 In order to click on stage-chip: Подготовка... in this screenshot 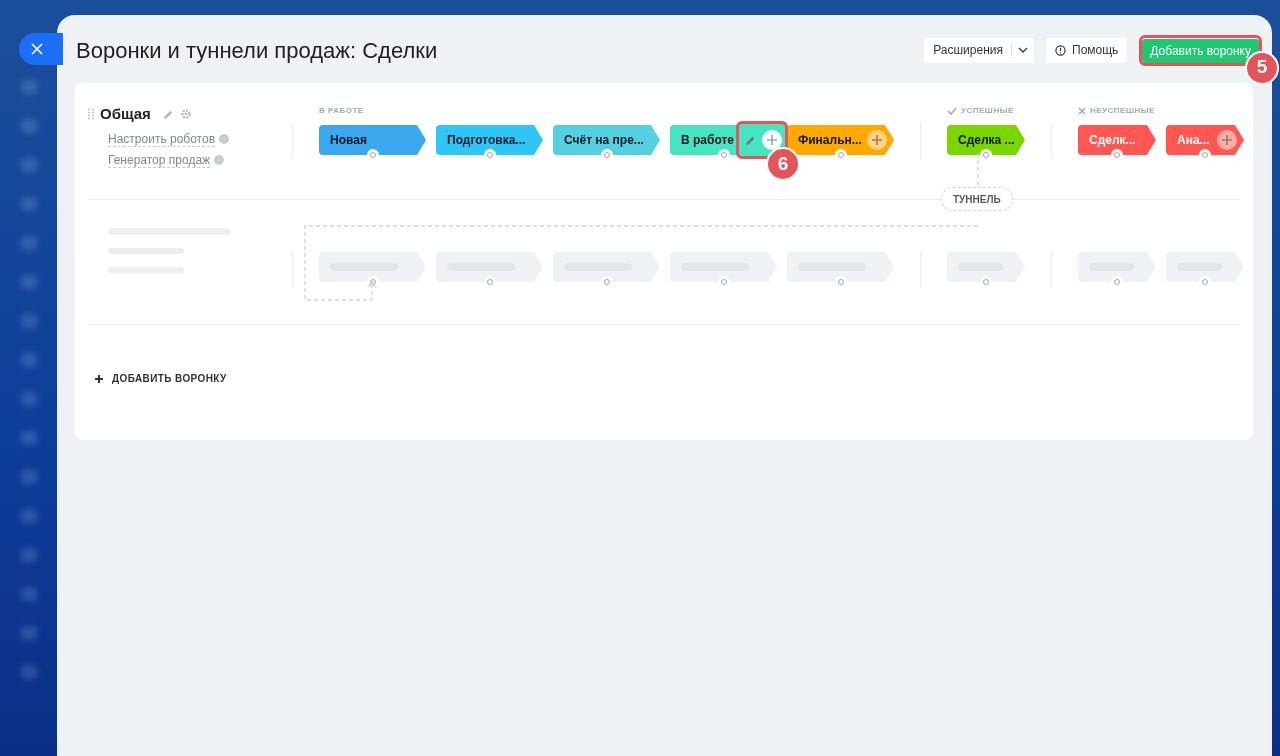, I will do `click(489, 140)`.